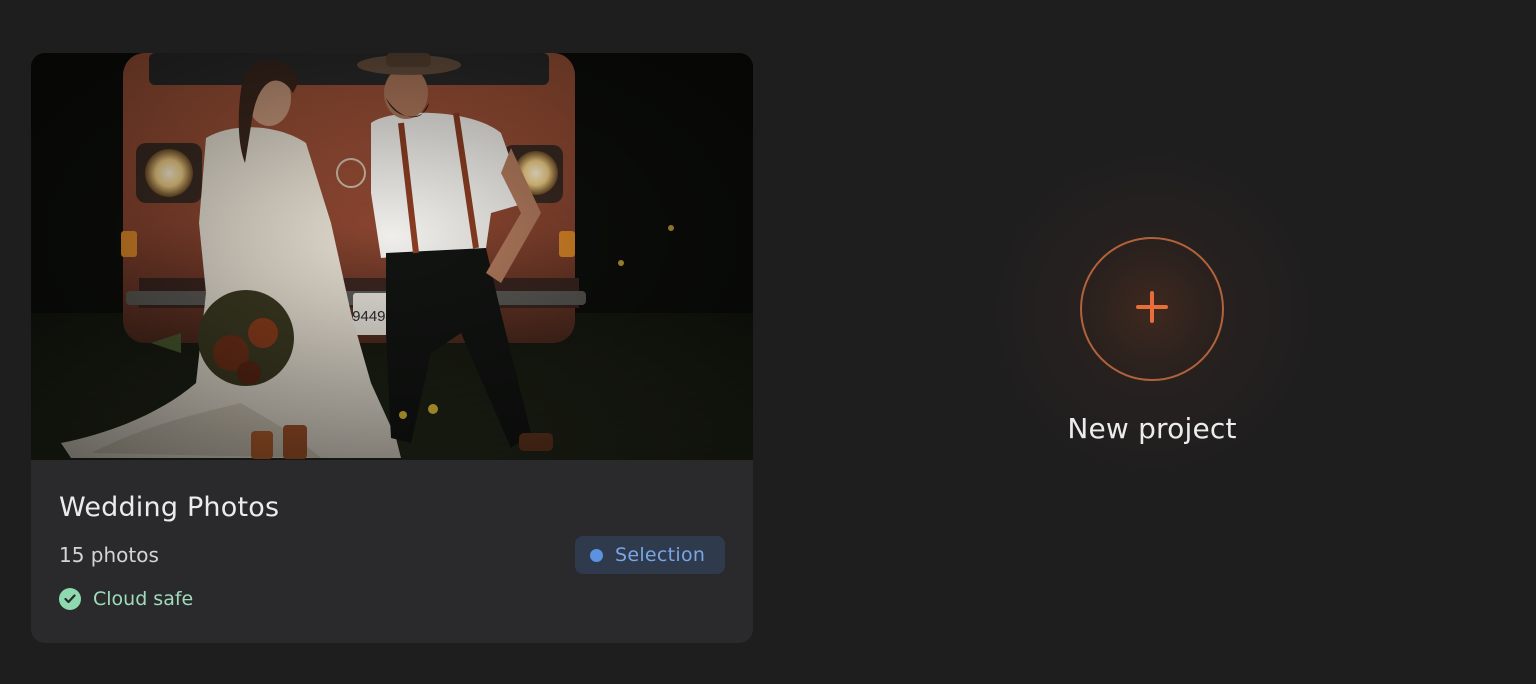 Image resolution: width=1536 pixels, height=684 pixels. What do you see at coordinates (169, 507) in the screenshot?
I see `project-title: Wedding Photos` at bounding box center [169, 507].